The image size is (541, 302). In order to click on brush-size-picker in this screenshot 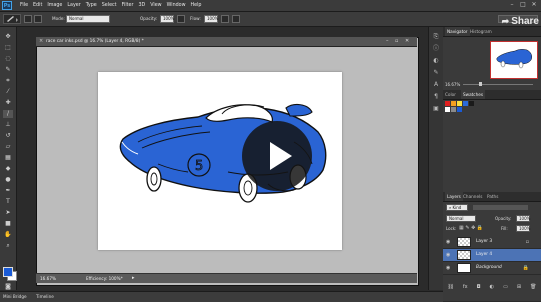, I will do `click(28, 19)`.